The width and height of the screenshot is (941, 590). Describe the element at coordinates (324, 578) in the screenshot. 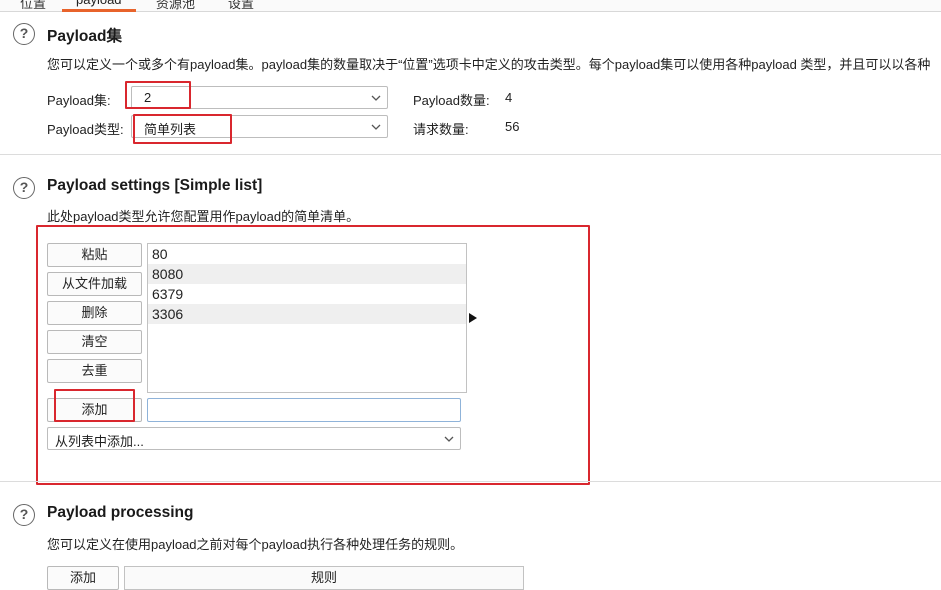

I see `rules-table-header: 规则` at that location.